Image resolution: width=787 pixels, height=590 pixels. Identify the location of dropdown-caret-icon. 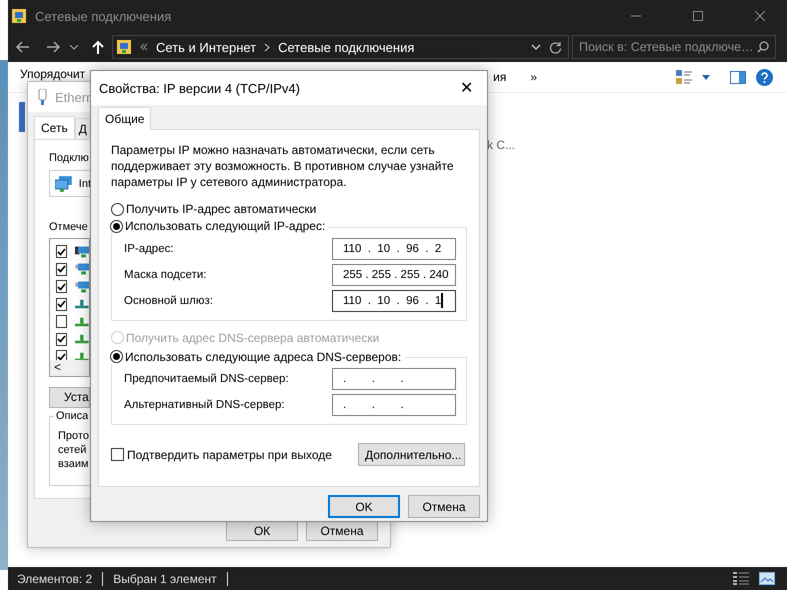
(706, 77).